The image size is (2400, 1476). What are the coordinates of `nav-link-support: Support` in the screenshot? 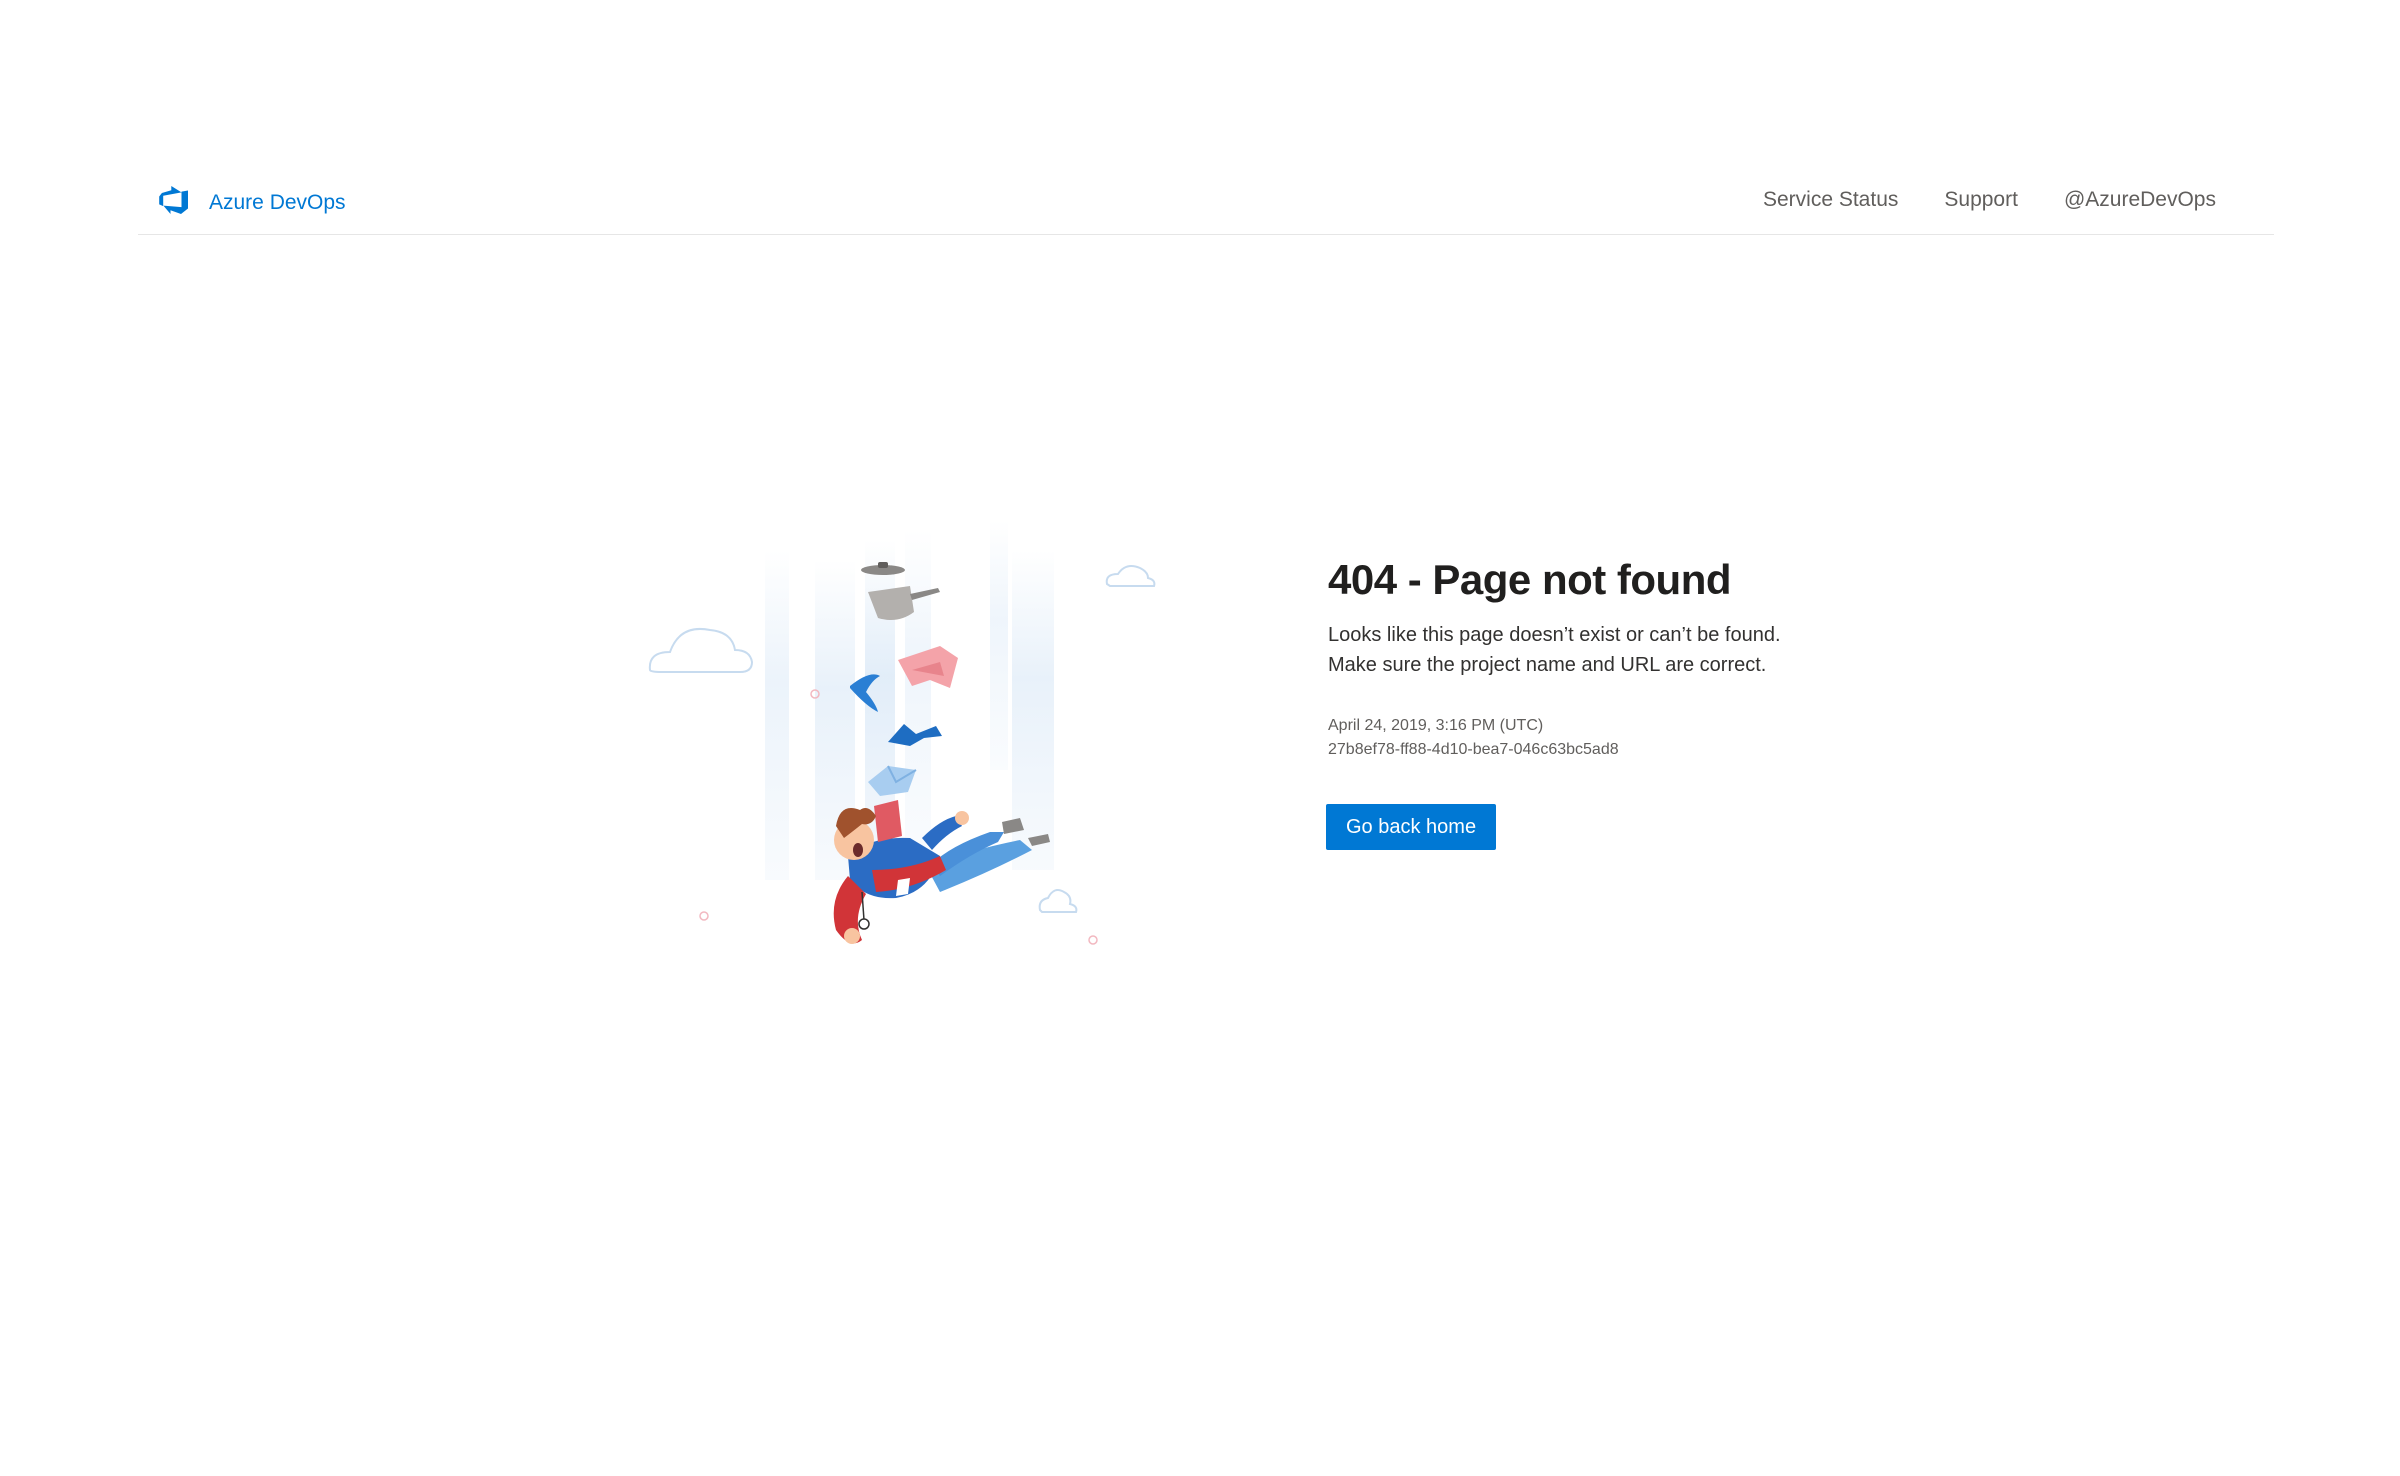 It's located at (1981, 200).